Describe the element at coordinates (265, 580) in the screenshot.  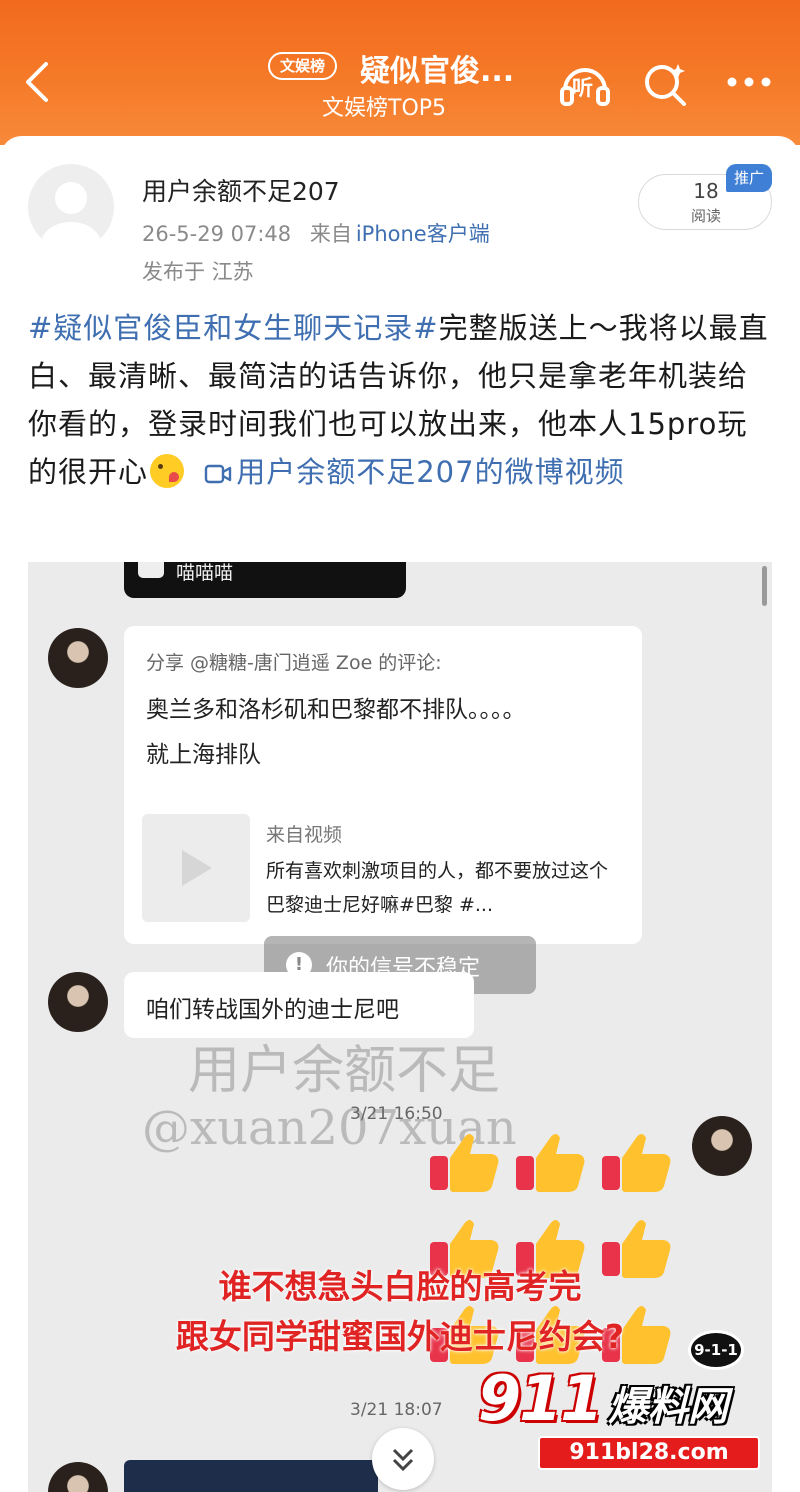
I see `chat-top-bar: 喵喵喵` at that location.